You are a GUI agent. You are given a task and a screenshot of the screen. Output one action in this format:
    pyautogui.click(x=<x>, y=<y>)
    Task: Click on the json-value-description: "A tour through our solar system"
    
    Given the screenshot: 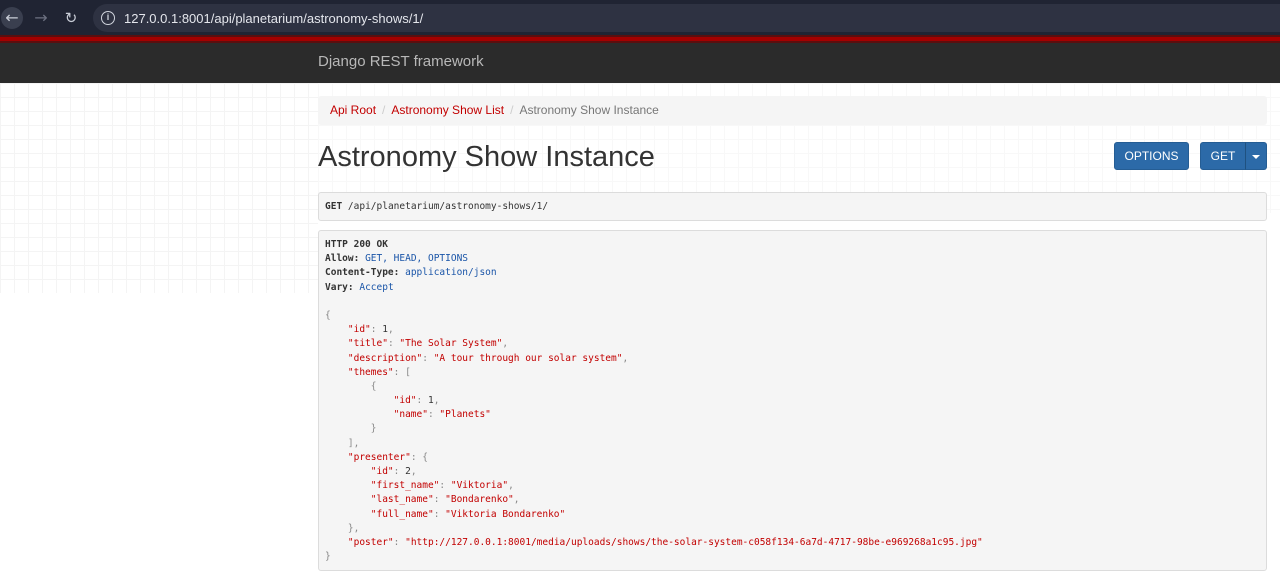 What is the action you would take?
    pyautogui.click(x=528, y=358)
    